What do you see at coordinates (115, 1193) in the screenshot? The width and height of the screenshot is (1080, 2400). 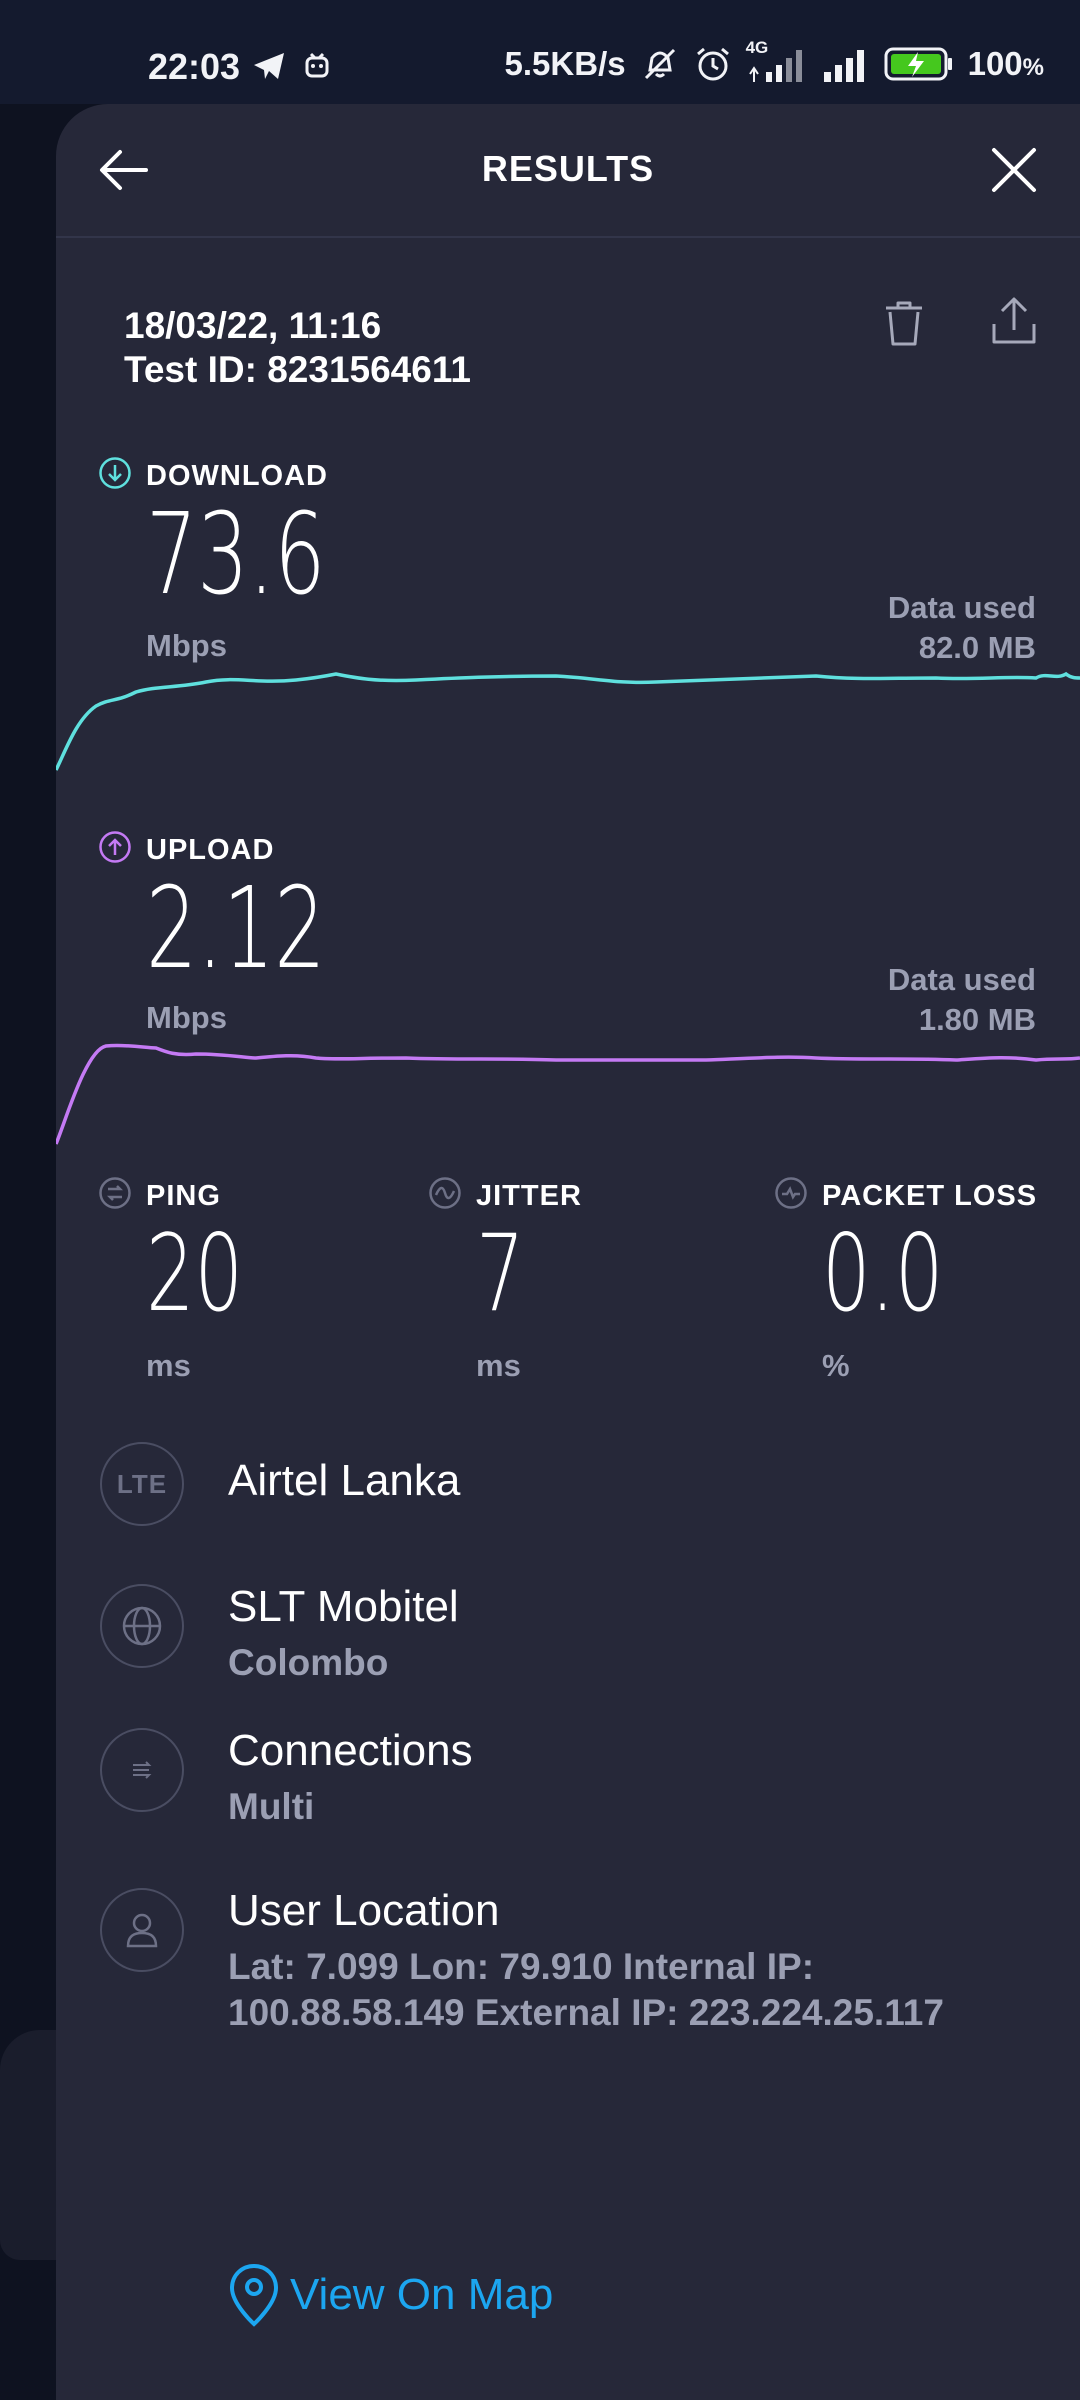 I see `ping-icon` at bounding box center [115, 1193].